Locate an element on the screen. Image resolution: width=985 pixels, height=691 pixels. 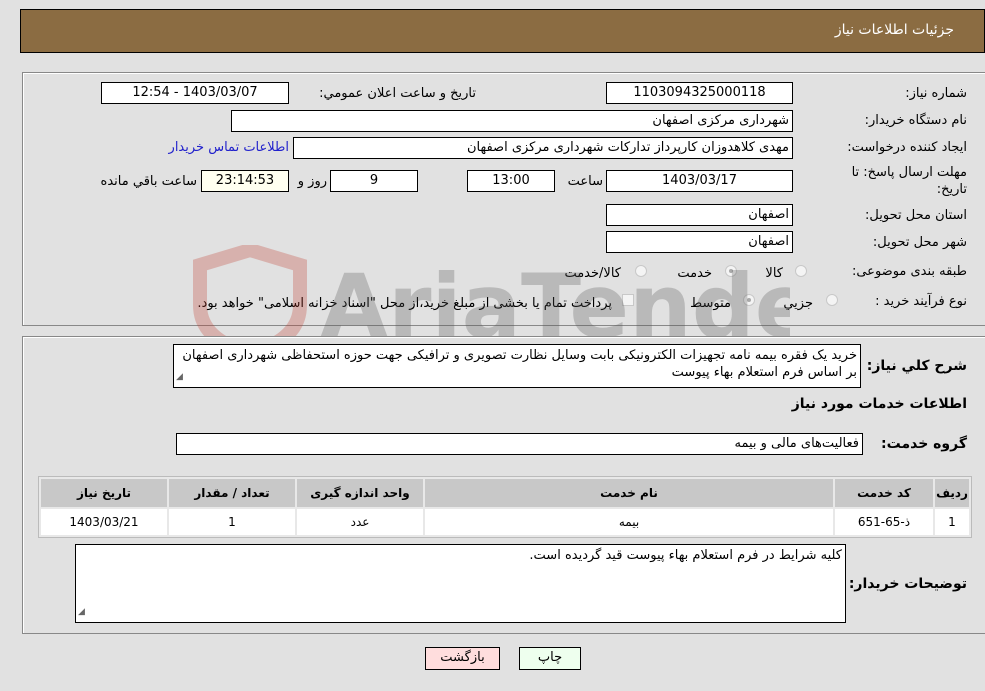
category-goods-service-radio is located at coordinates (641, 271).